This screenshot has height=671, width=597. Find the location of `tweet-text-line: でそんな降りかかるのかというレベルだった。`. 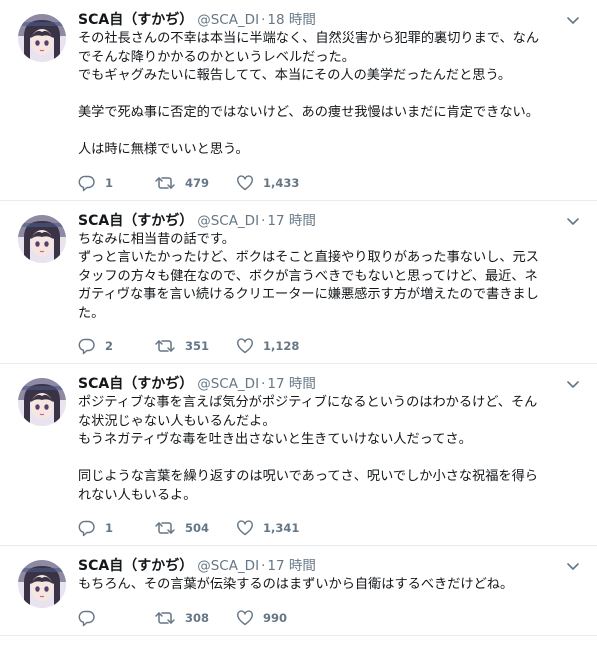

tweet-text-line: でそんな降りかかるのかというレベルだった。 is located at coordinates (216, 57).